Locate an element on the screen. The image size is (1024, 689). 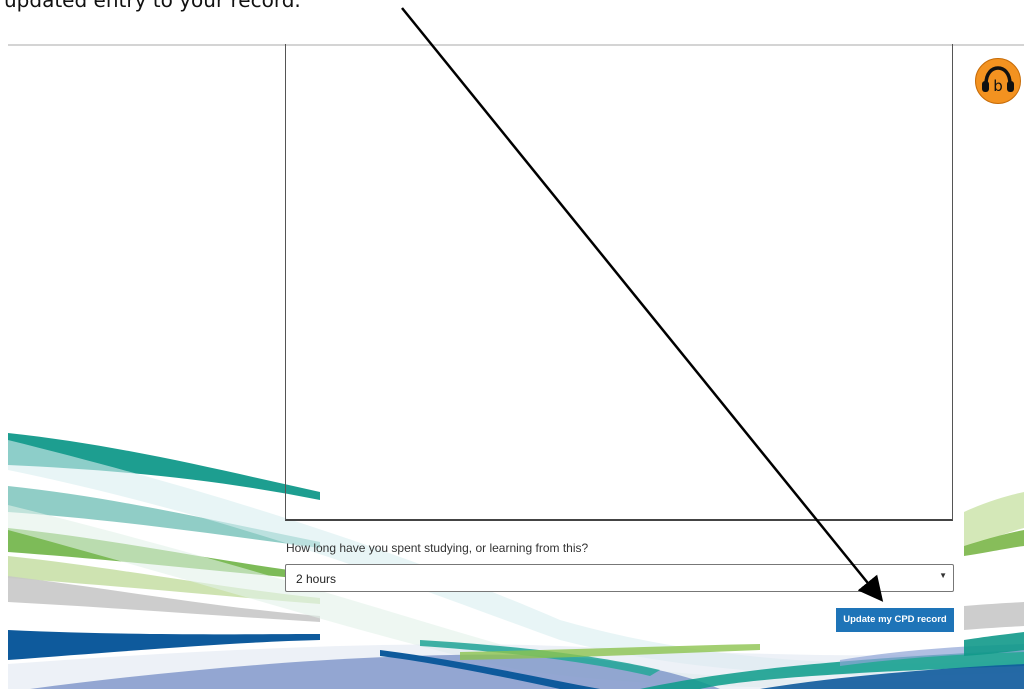
instruction-text: updated entry to your record. is located at coordinates (152, 6).